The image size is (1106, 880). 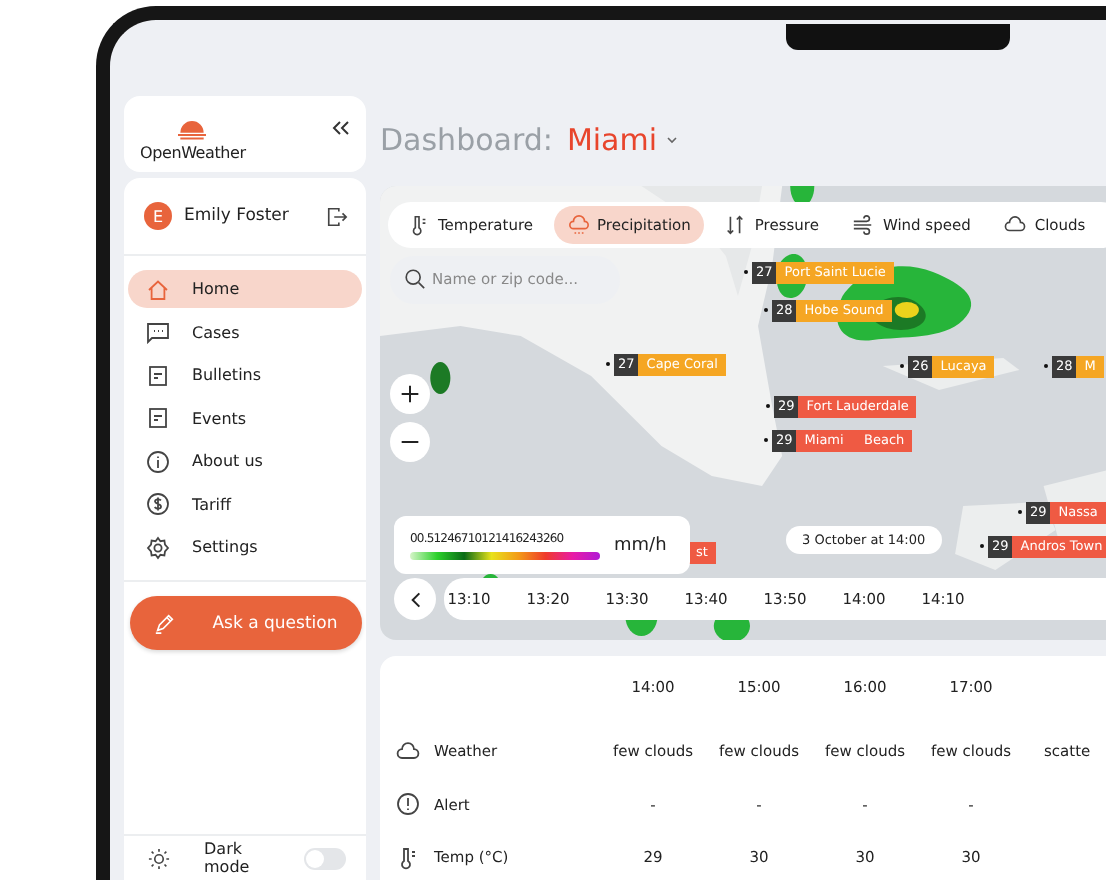 I want to click on logout-icon, so click(x=337, y=216).